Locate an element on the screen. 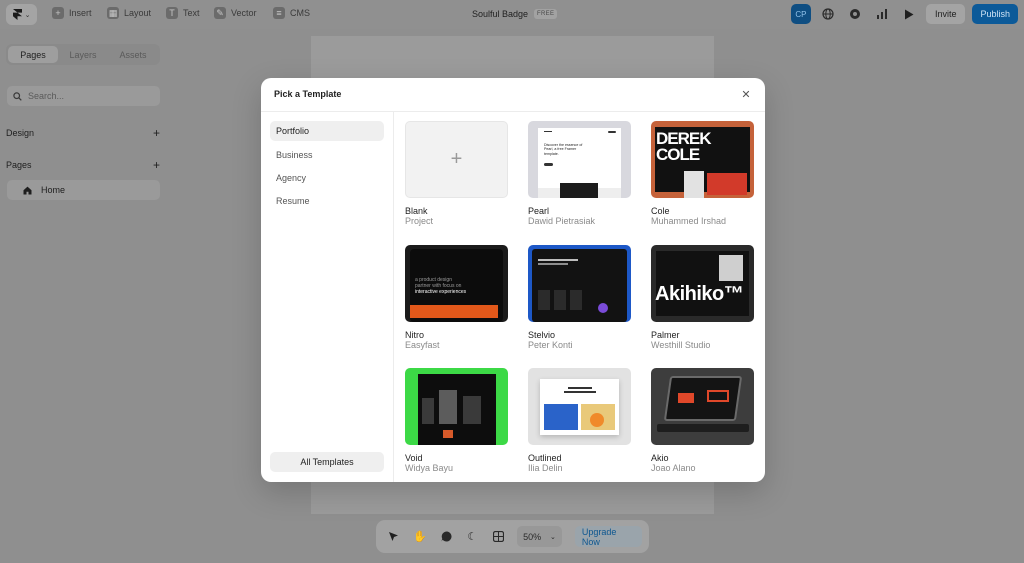 This screenshot has width=1024, height=563. pages-section: Pages + is located at coordinates (83, 165).